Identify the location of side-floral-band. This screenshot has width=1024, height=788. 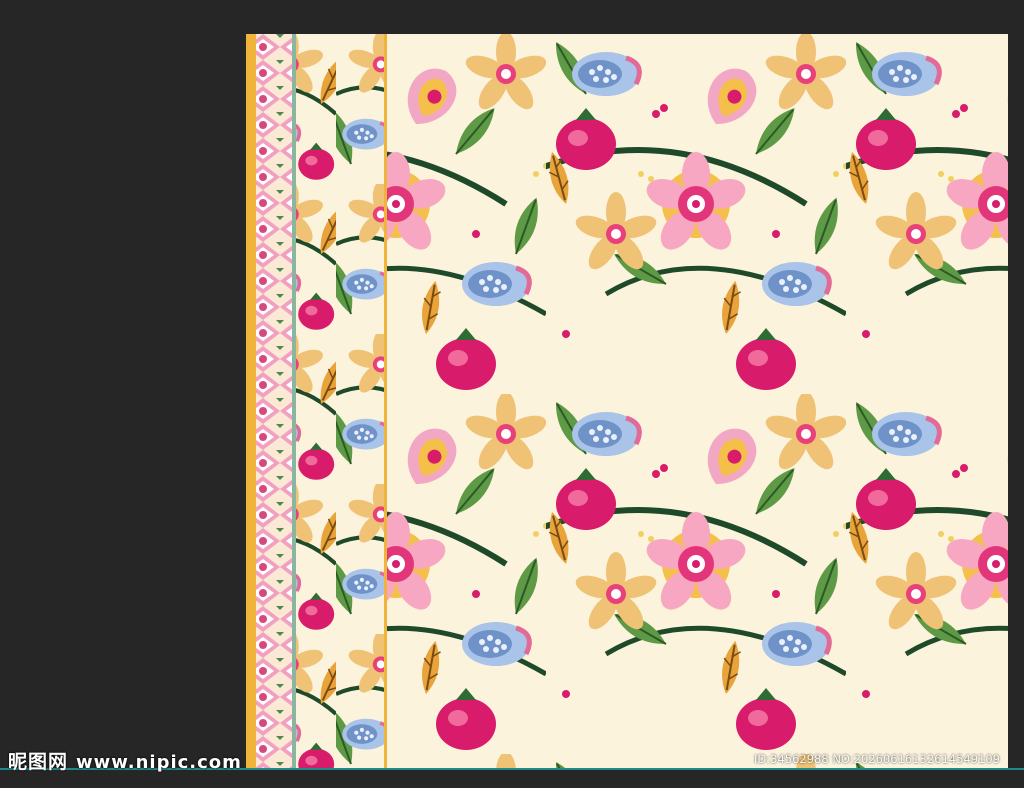
(340, 402).